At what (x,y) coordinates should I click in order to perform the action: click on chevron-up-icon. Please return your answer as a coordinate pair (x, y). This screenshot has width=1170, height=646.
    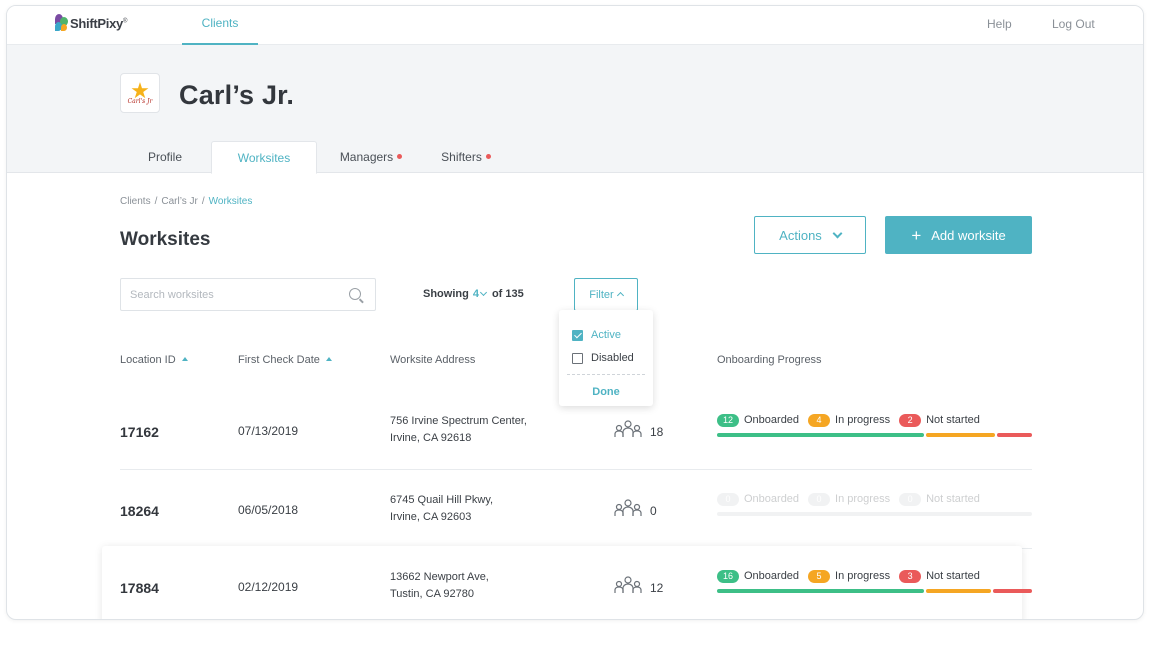
    Looking at the image, I should click on (620, 295).